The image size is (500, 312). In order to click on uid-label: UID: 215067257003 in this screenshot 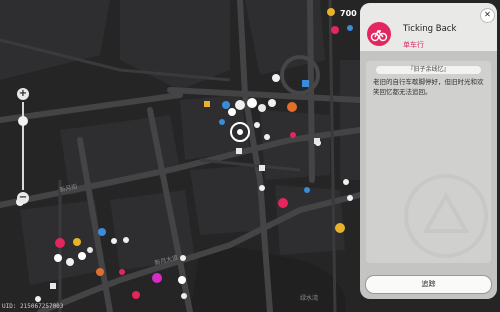, I will do `click(33, 306)`.